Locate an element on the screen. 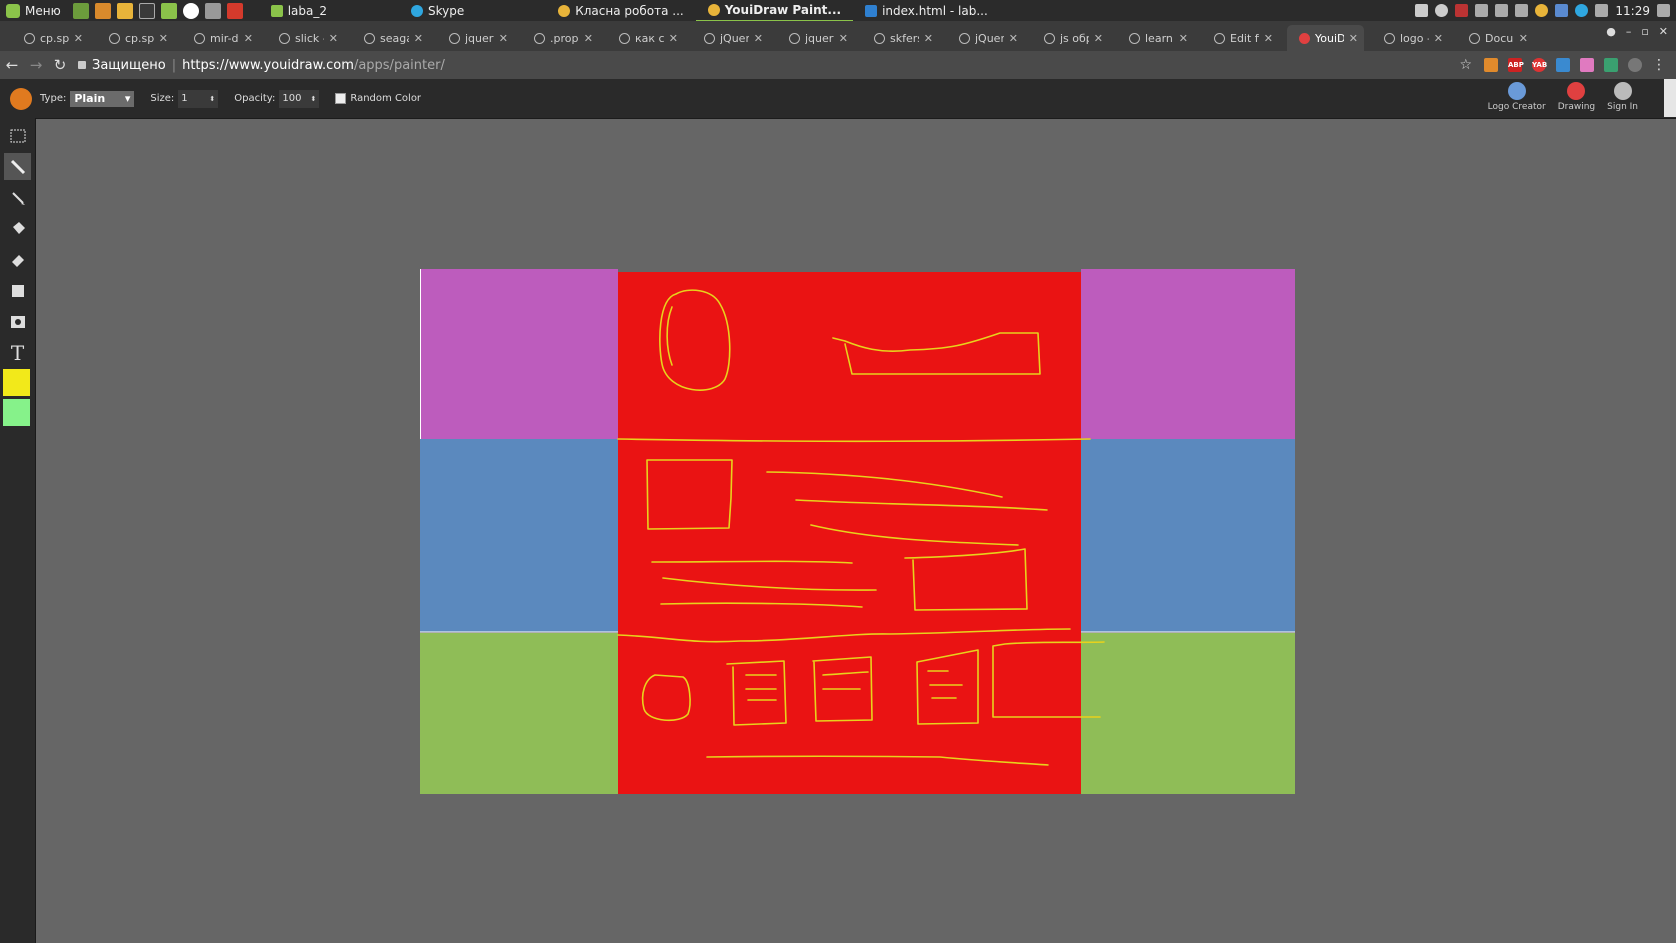  reload-icon: ↻ is located at coordinates (60, 65).